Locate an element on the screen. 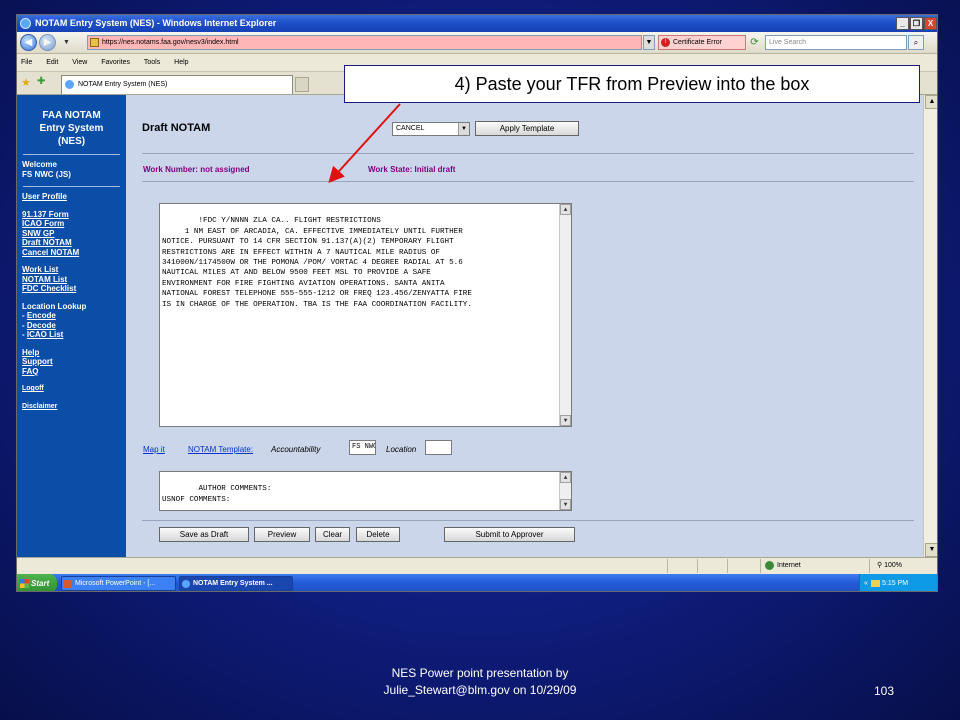 This screenshot has width=960, height=720. url-dropdown-button: ▼ is located at coordinates (649, 42).